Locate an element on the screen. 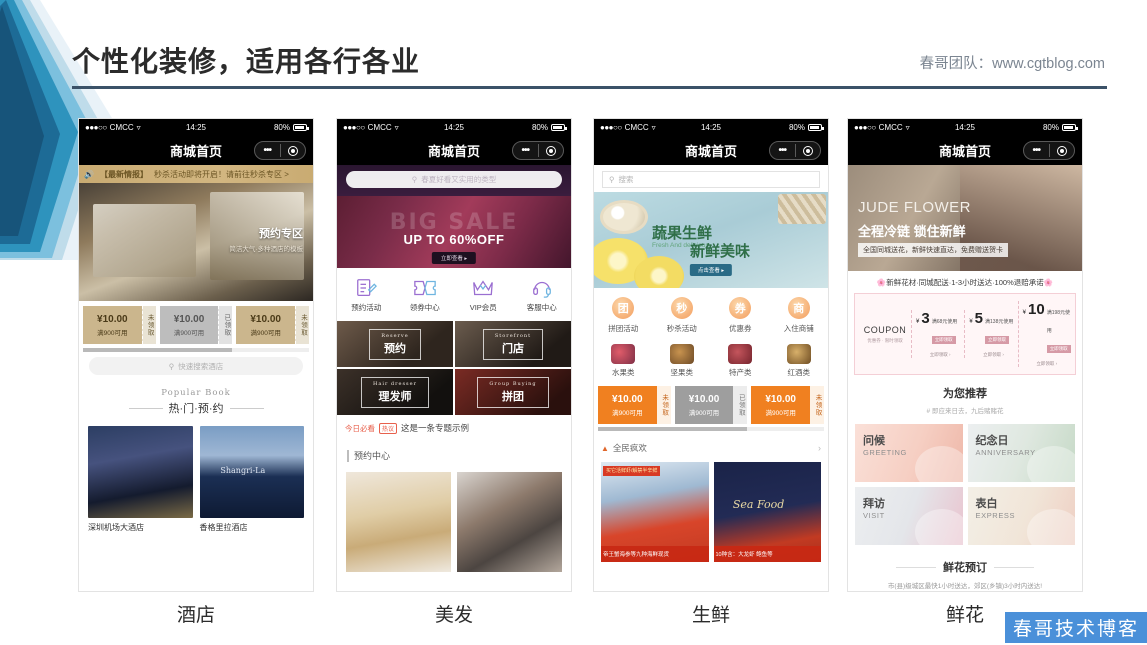 The image size is (1147, 645). page-title: 个性化装修，适用各行各业 is located at coordinates (246, 61).